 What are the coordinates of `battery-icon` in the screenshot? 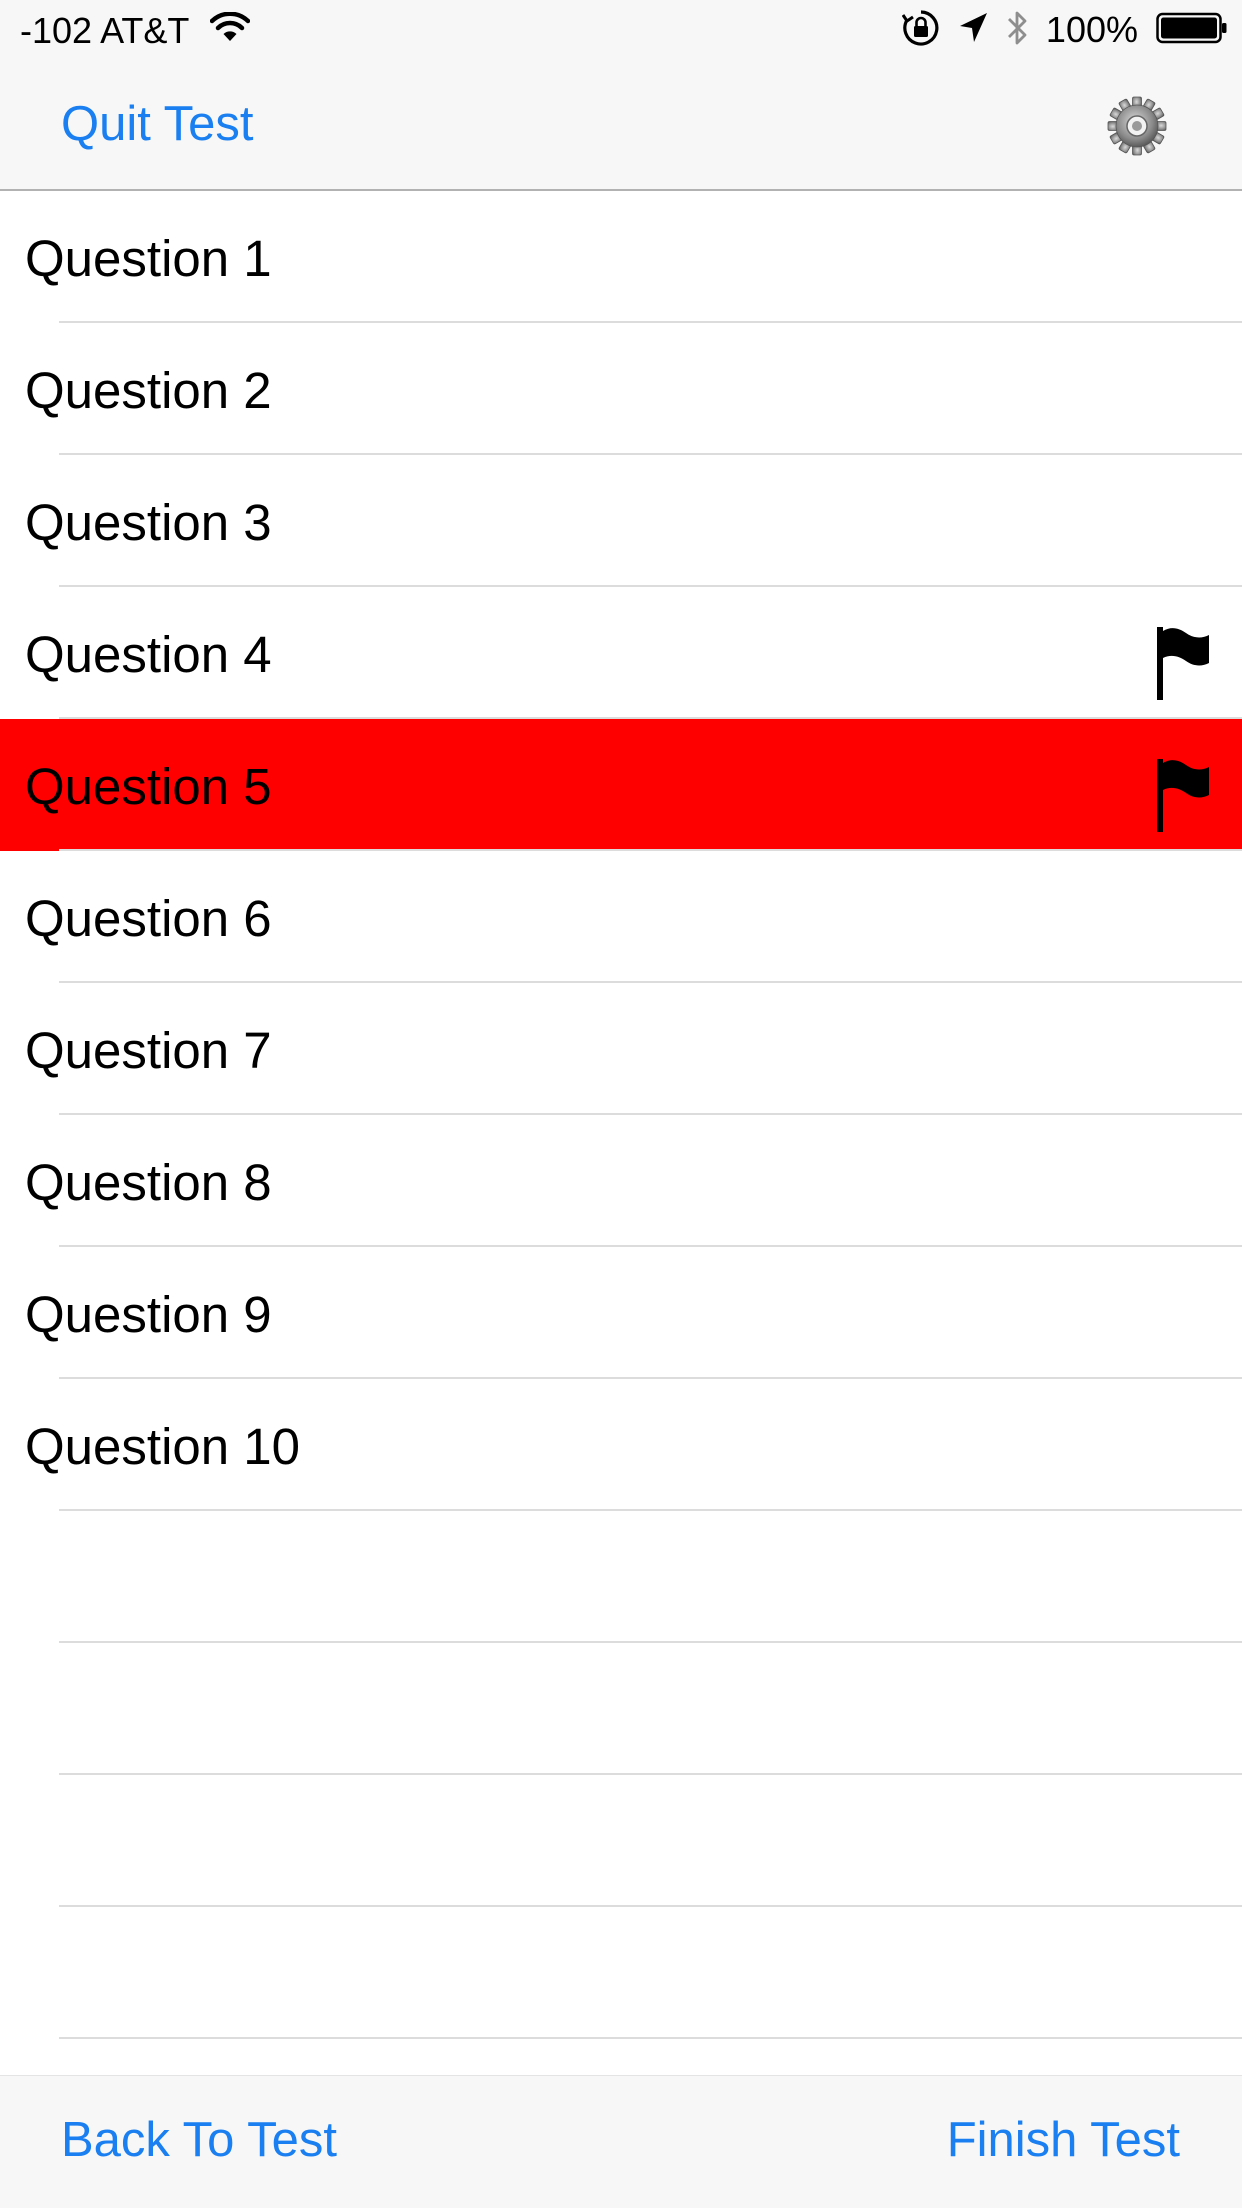 It's located at (1192, 30).